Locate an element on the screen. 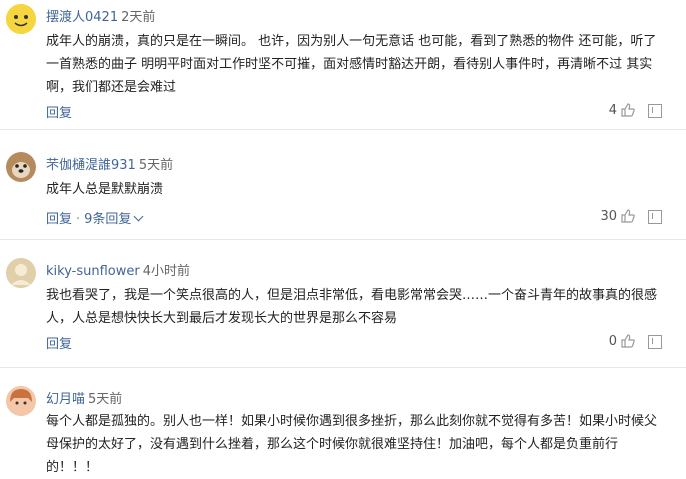 The width and height of the screenshot is (686, 479). like-button: 4 is located at coordinates (622, 110).